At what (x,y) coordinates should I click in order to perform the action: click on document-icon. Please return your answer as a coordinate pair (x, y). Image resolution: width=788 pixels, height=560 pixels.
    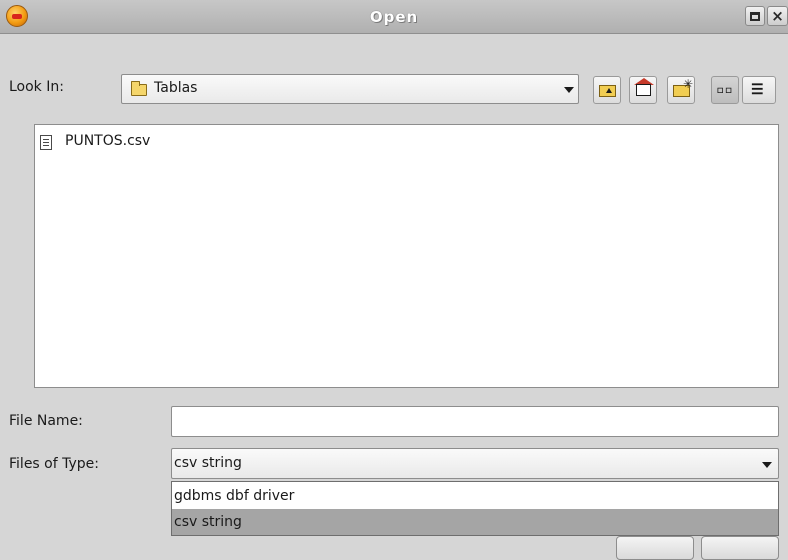
    Looking at the image, I should click on (46, 142).